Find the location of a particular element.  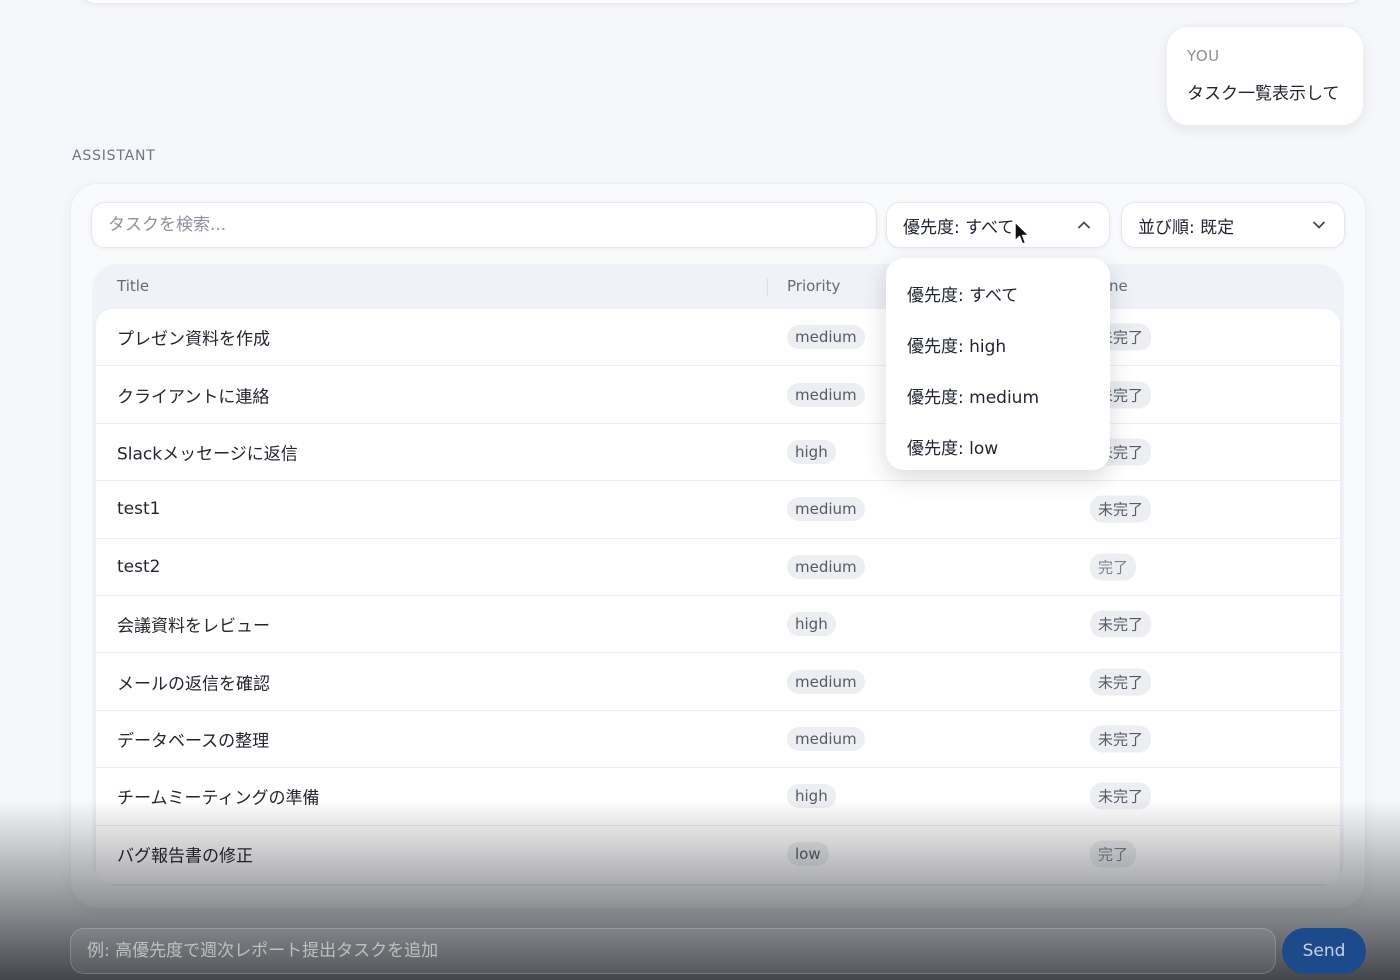

chevron-up-icon is located at coordinates (1084, 225).